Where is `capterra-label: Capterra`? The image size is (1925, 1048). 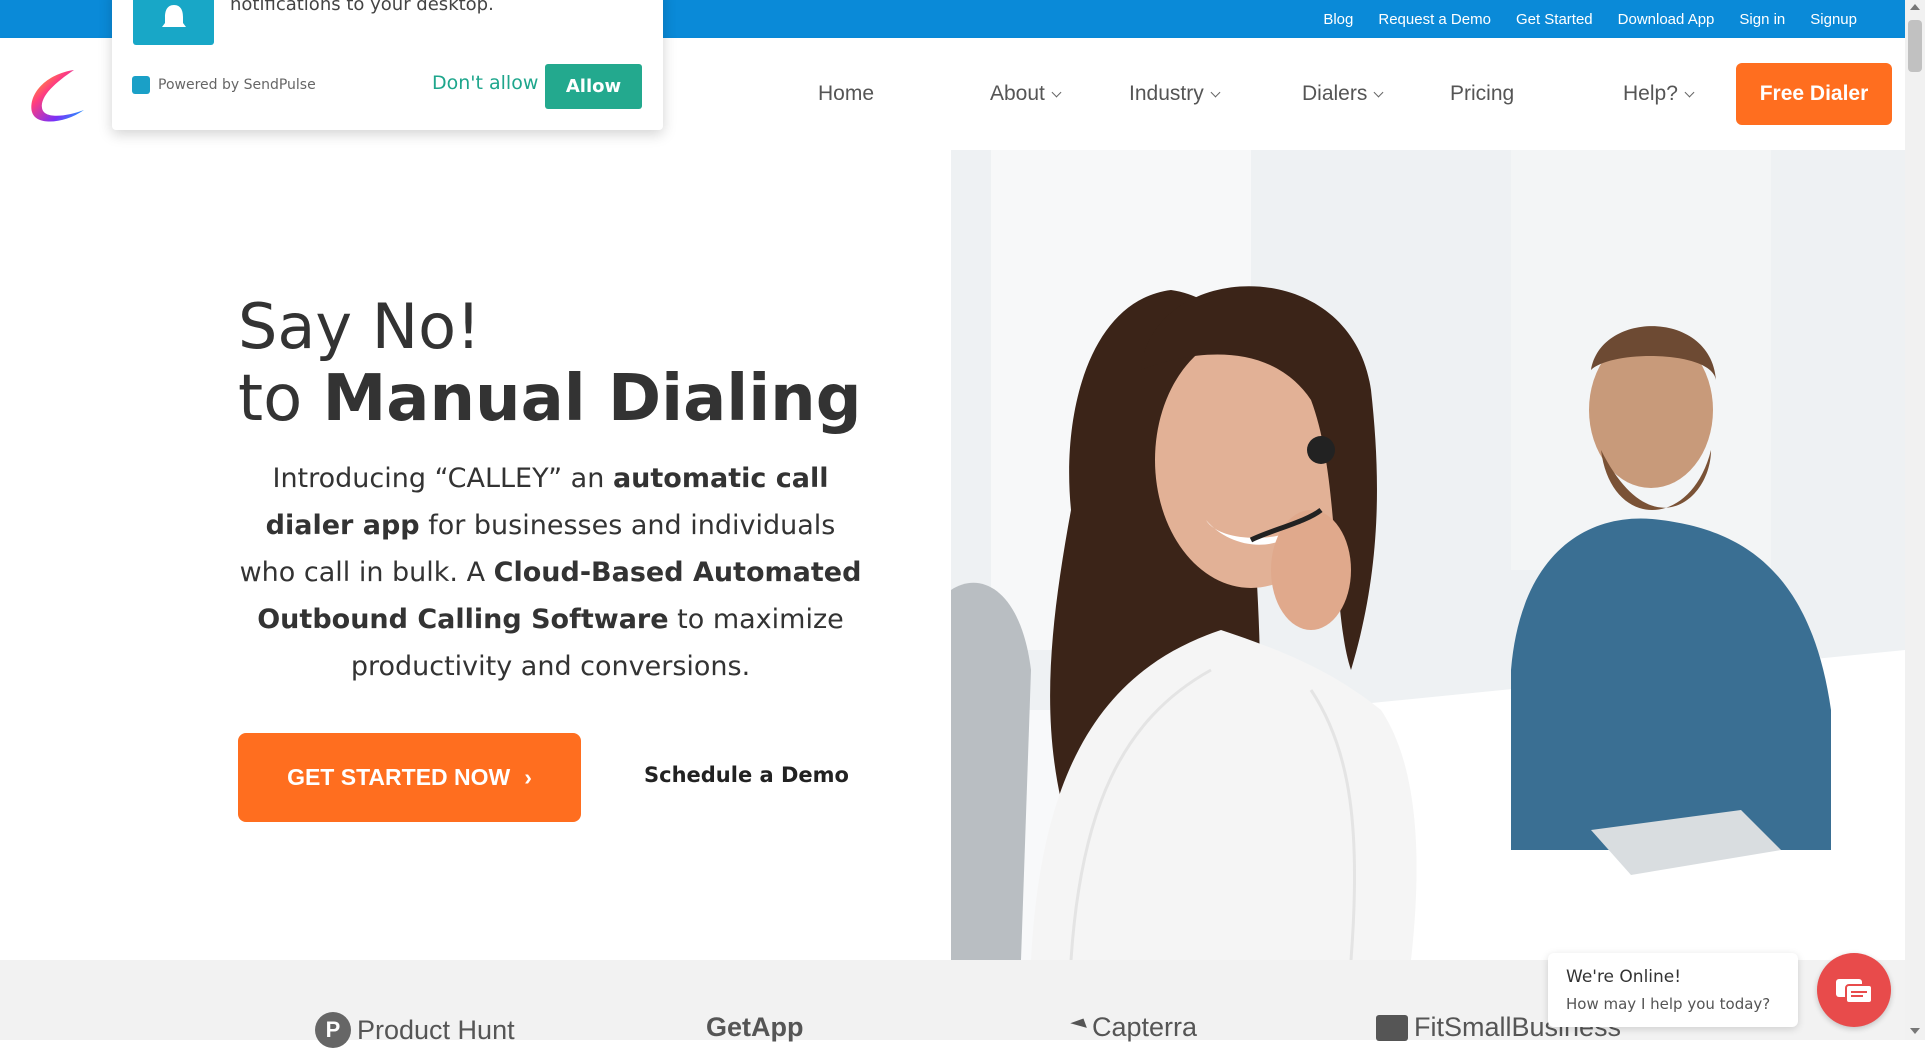
capterra-label: Capterra is located at coordinates (1145, 1027).